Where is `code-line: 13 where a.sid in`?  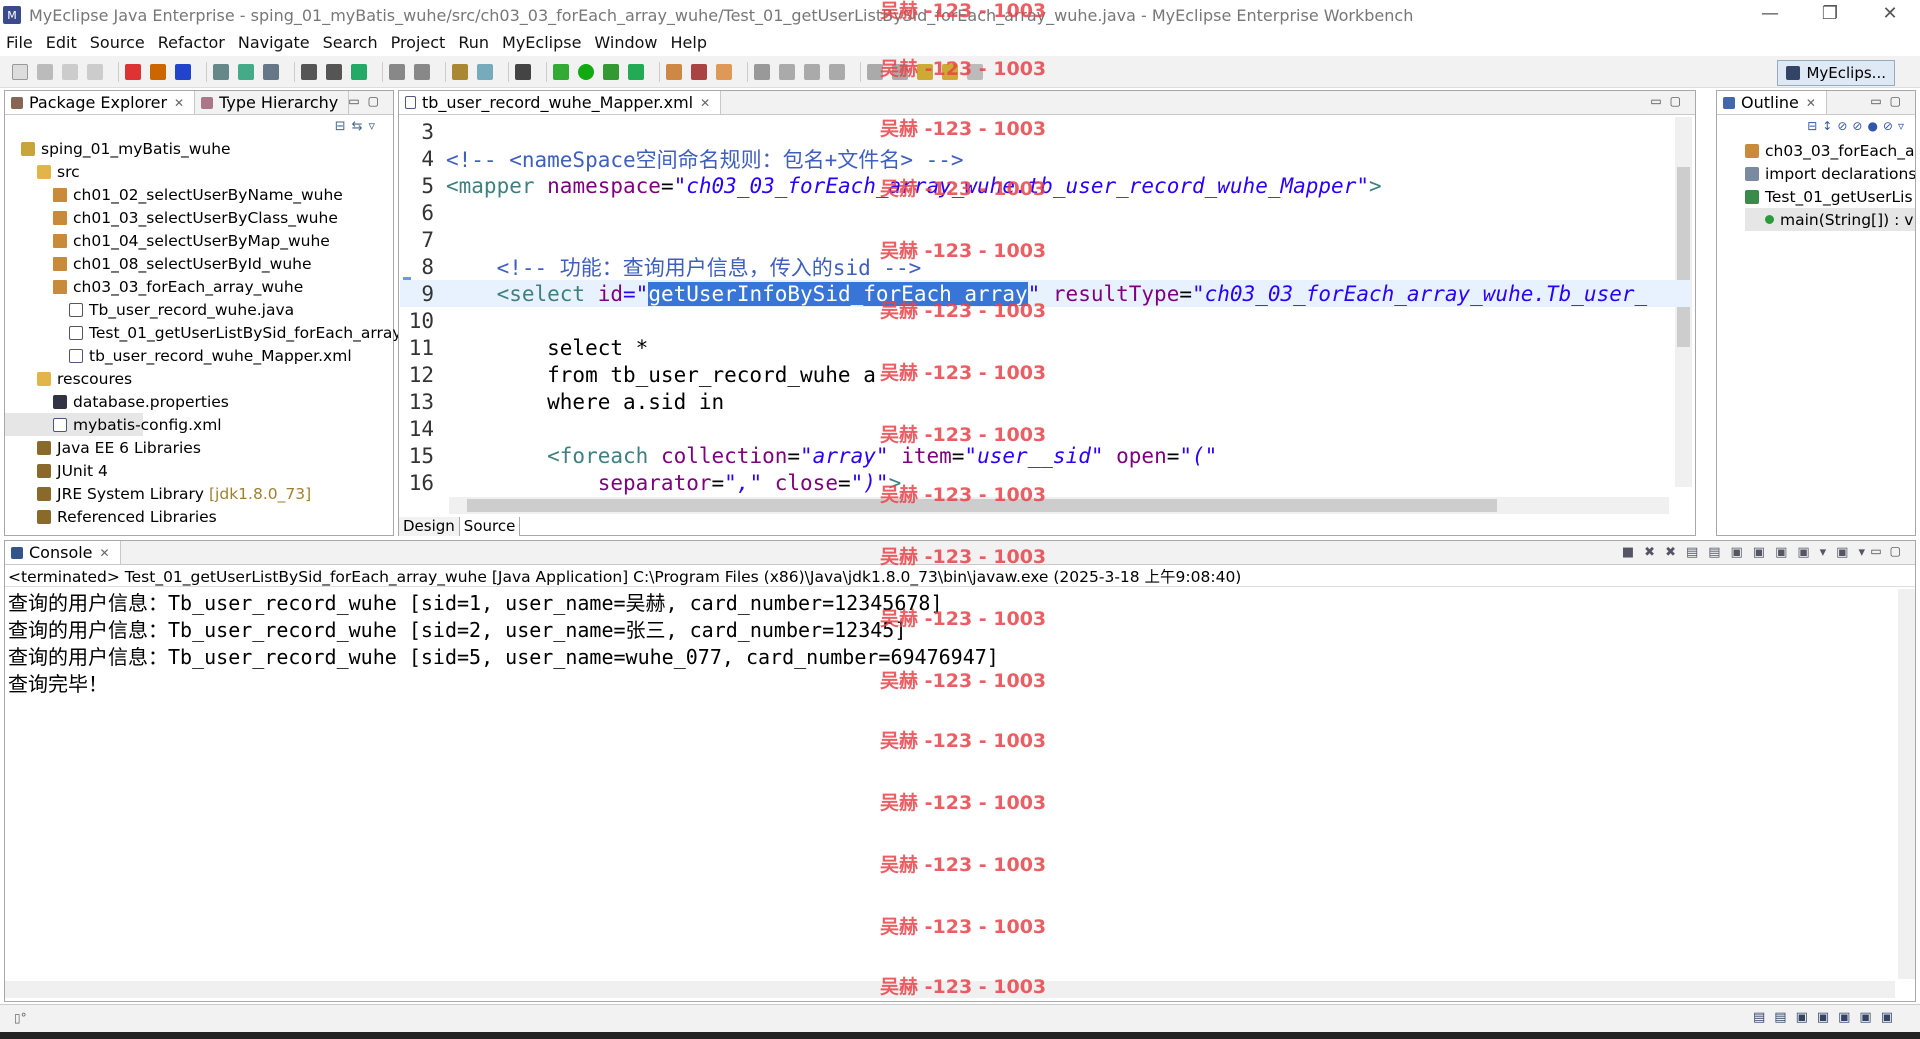
code-line: 13 where a.sid in is located at coordinates (1045, 401).